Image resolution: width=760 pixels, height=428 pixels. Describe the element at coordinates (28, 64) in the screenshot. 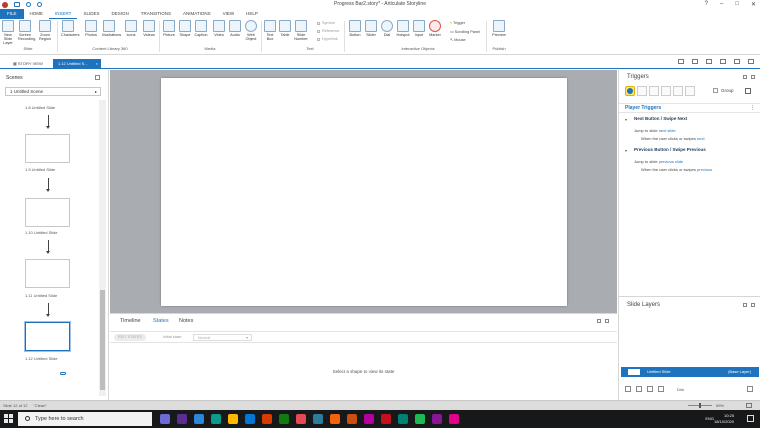

I see `story-view-tab: ▦ STORY VIEW` at that location.